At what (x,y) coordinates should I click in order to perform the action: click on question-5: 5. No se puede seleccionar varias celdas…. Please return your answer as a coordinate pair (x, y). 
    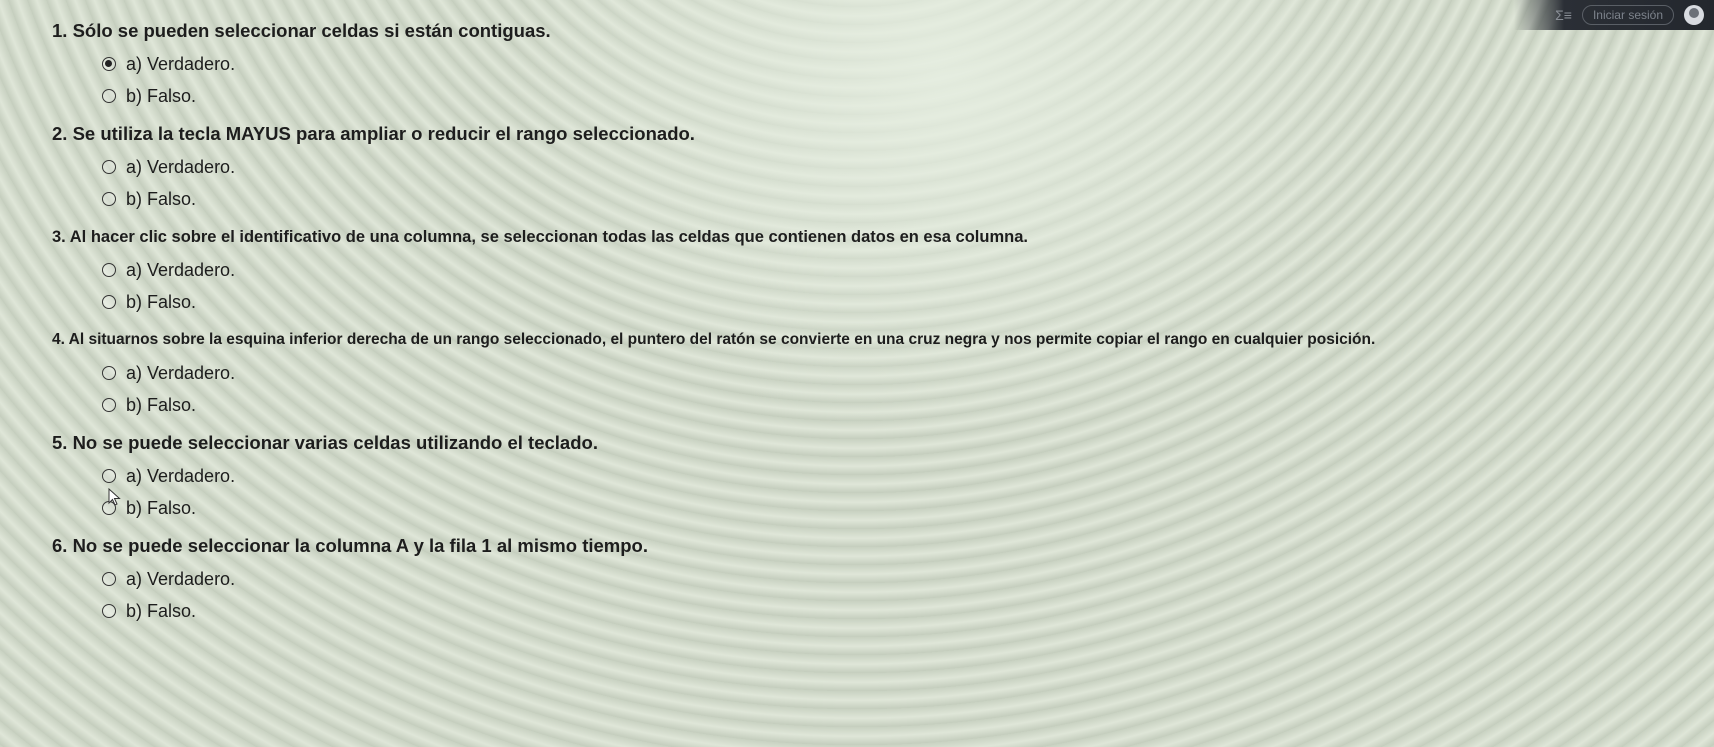
    Looking at the image, I should click on (872, 477).